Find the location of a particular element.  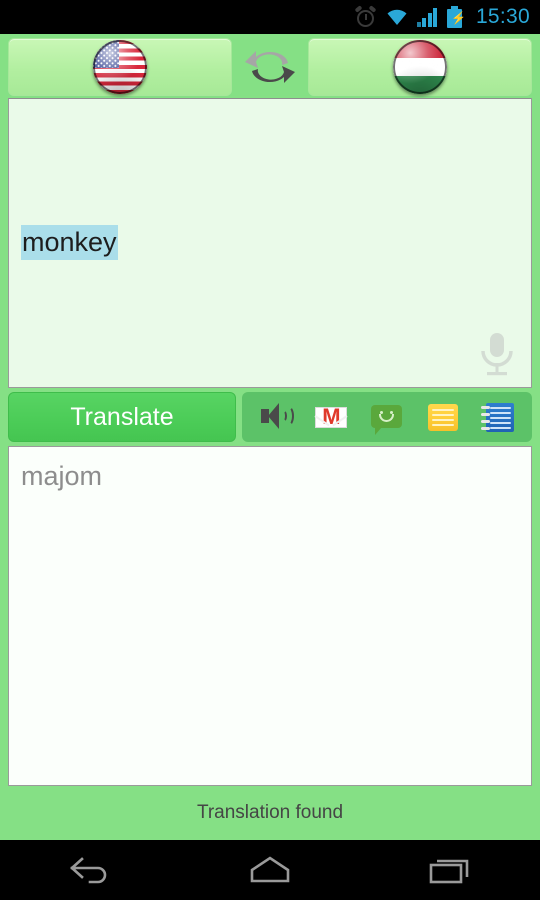

recents-icon is located at coordinates (449, 871).